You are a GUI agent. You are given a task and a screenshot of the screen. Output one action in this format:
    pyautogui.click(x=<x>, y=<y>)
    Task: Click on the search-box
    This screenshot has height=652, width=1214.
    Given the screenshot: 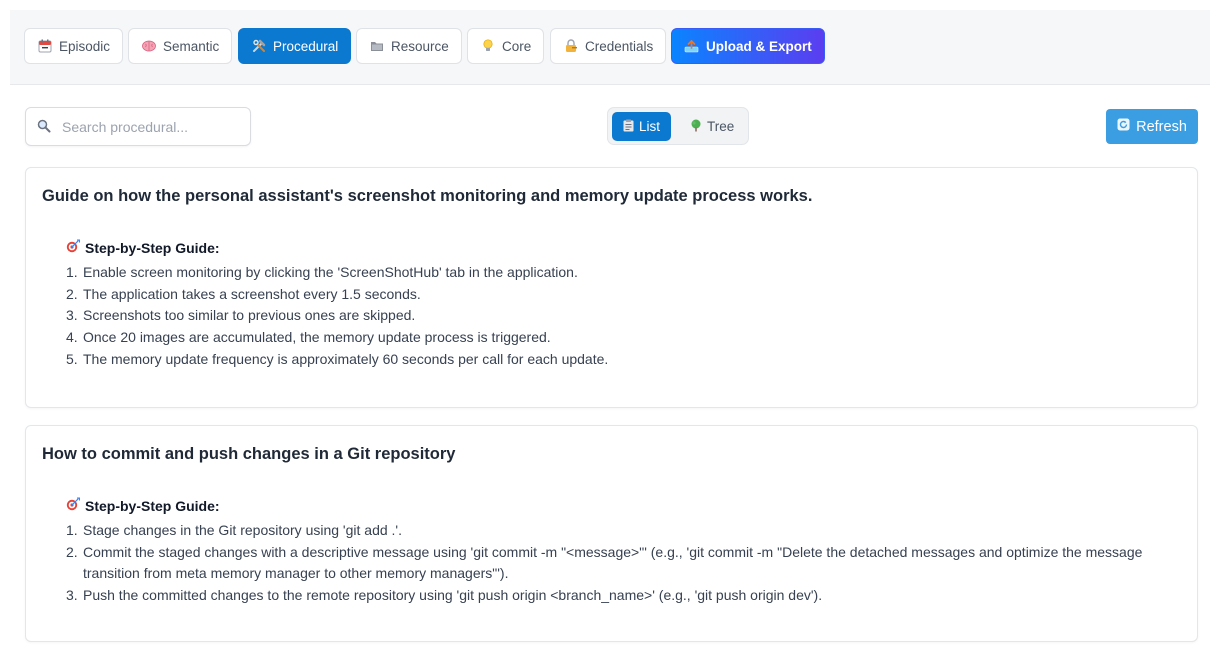 What is the action you would take?
    pyautogui.click(x=138, y=126)
    